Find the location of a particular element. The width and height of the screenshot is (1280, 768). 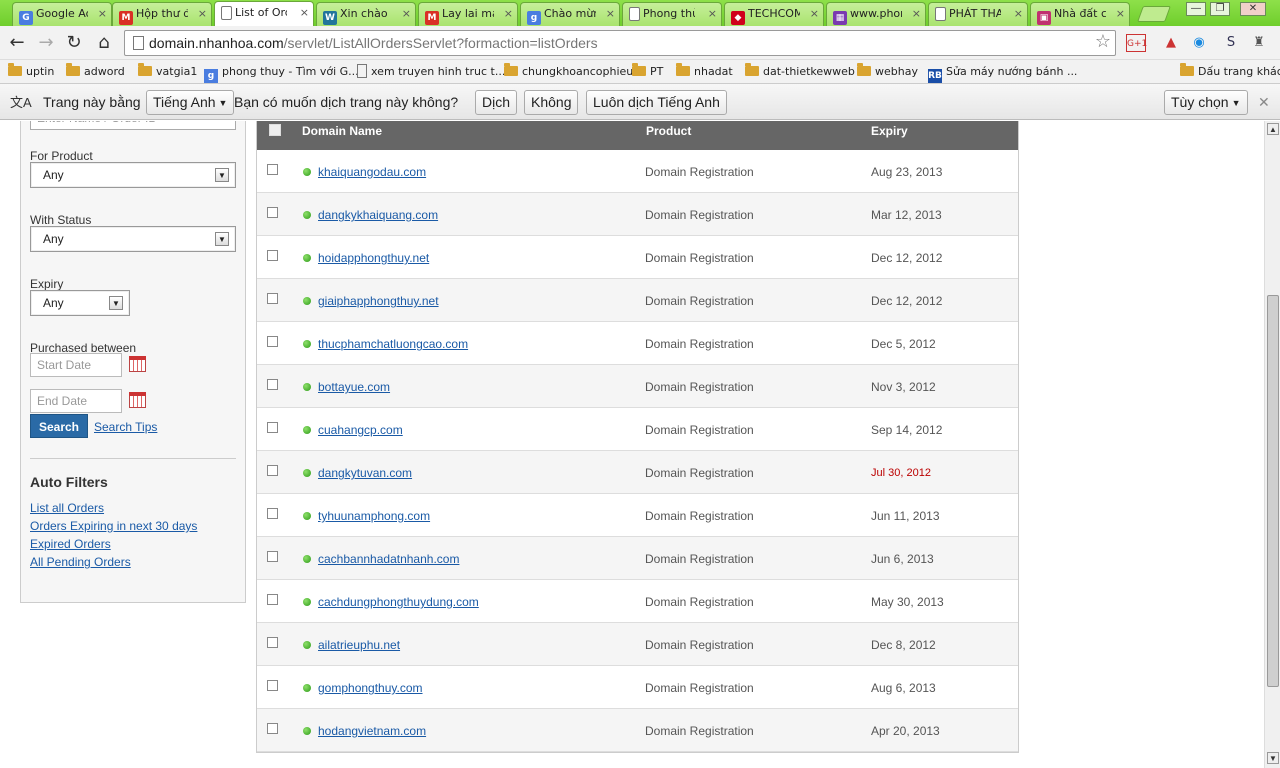

search-tips-link: Search Tips is located at coordinates (125, 427).